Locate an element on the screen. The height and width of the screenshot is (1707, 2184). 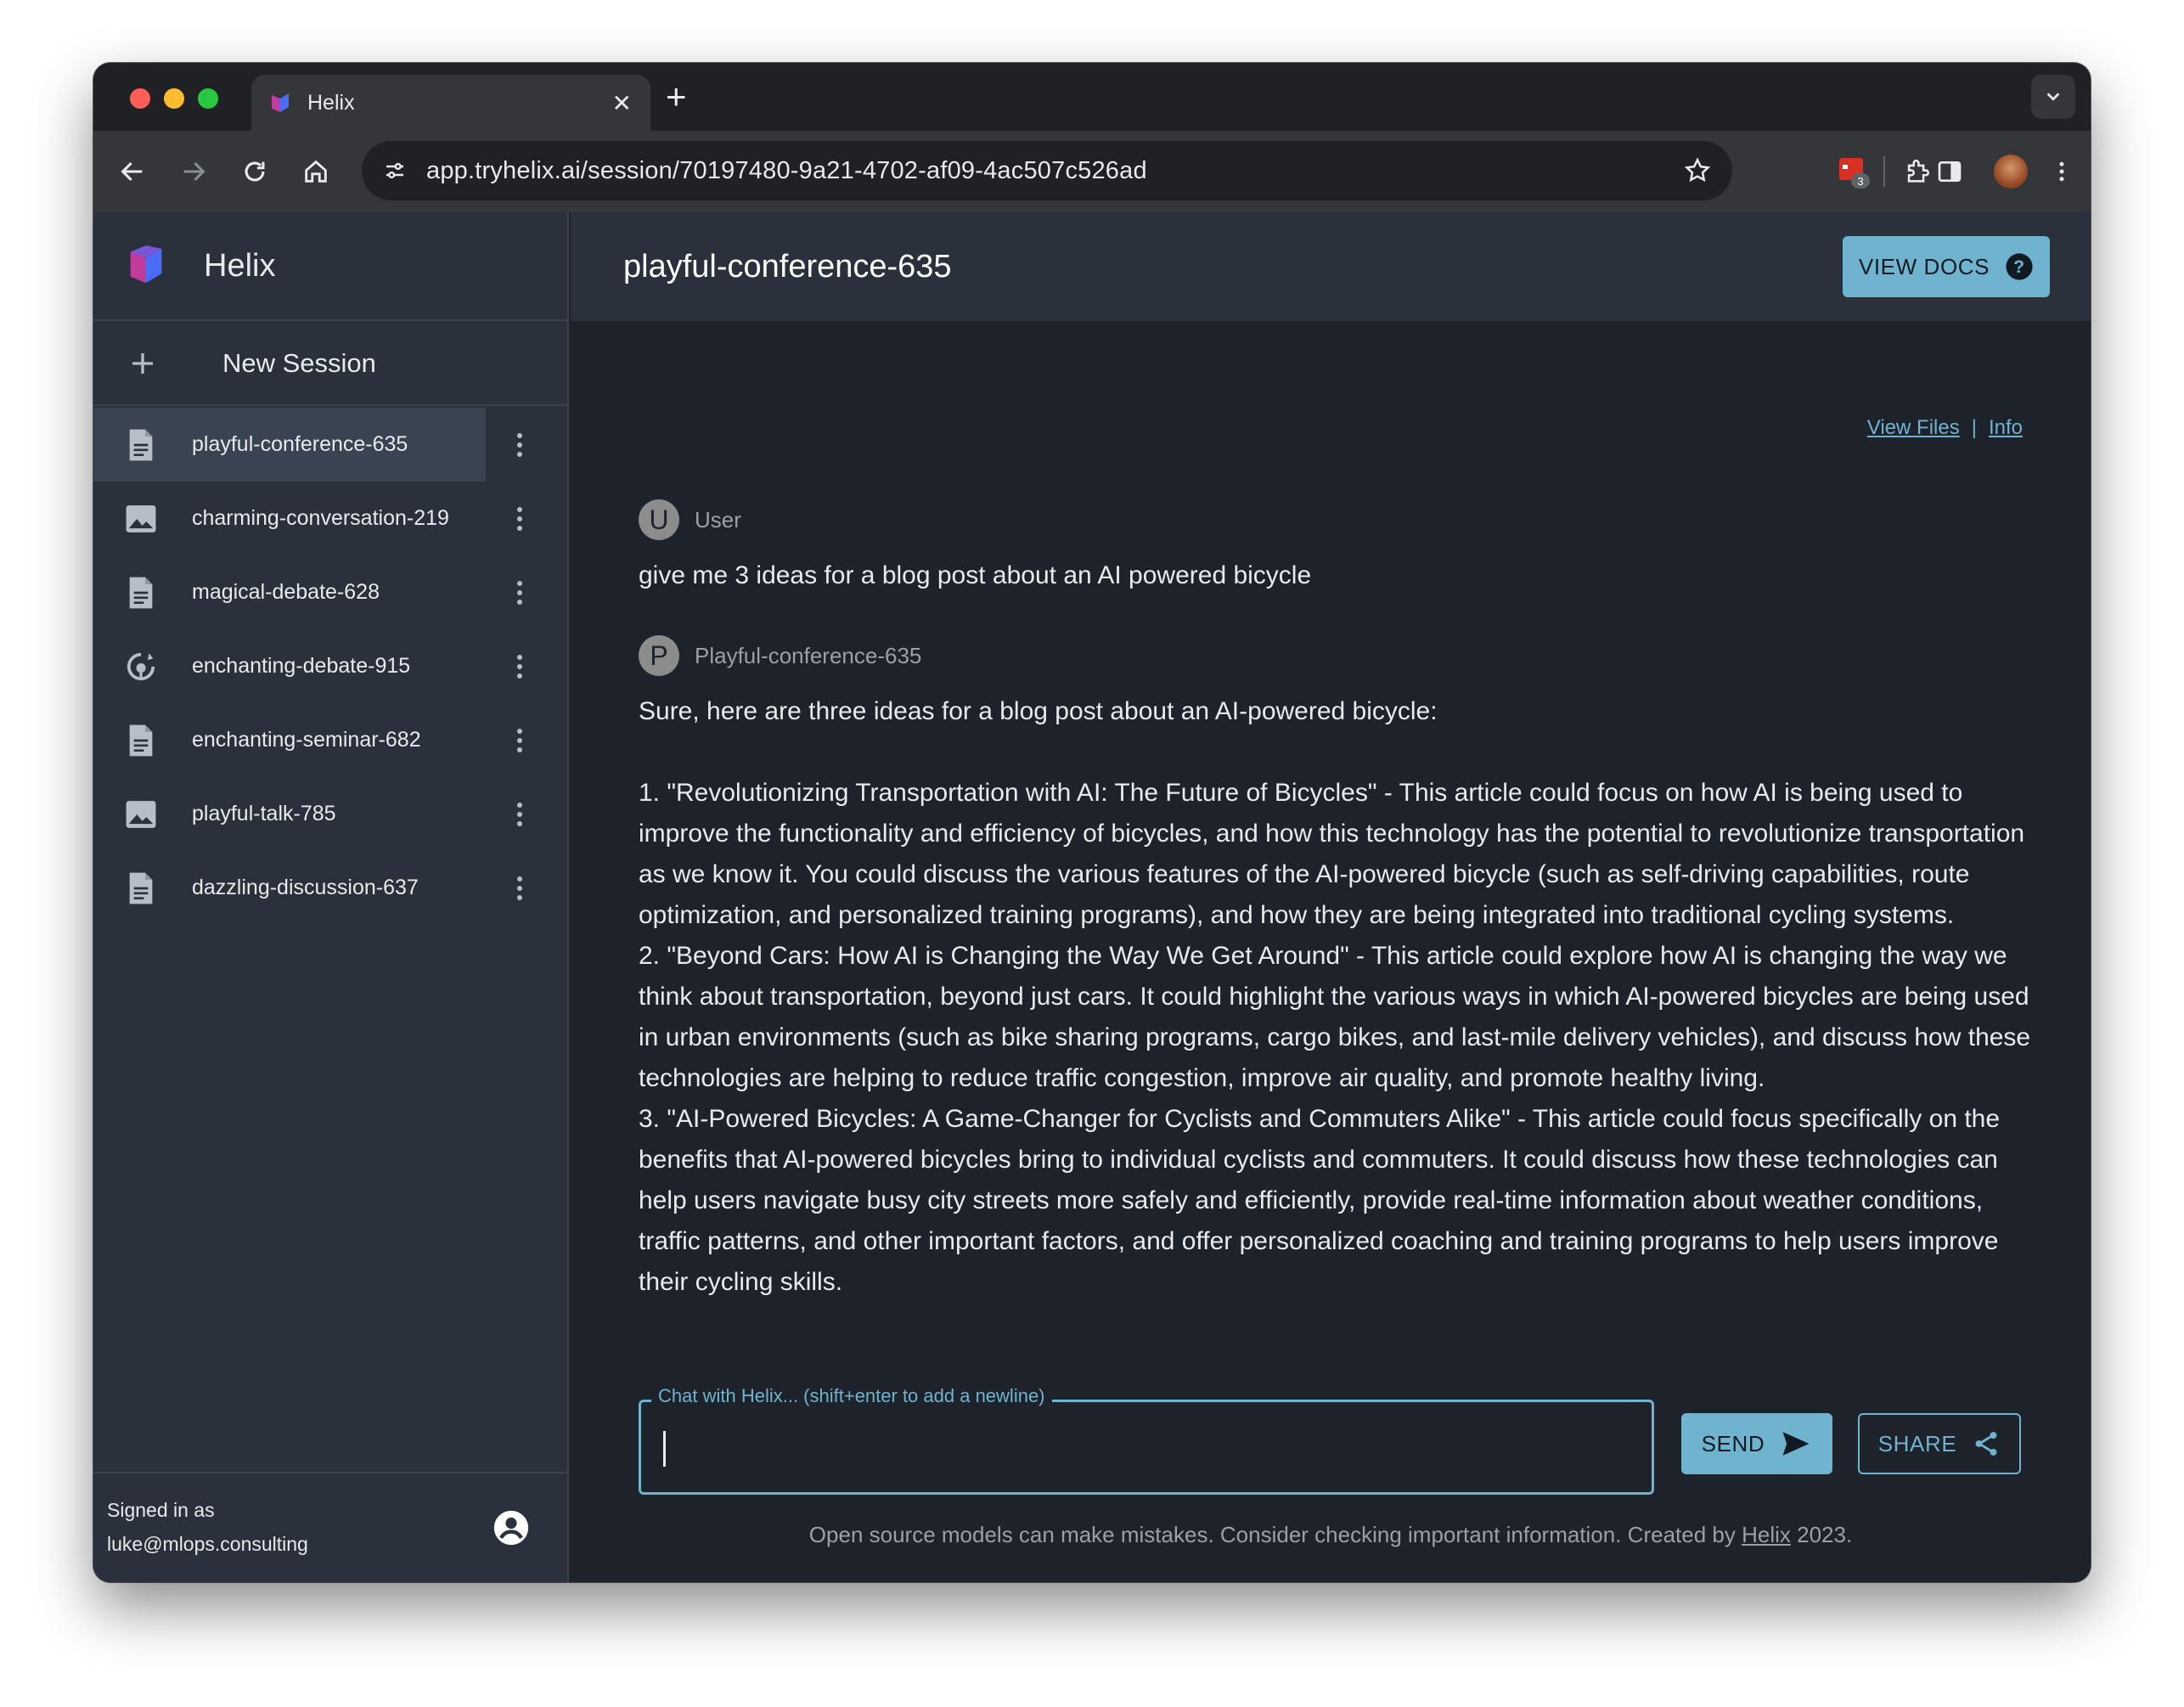
profile-avatar is located at coordinates (2011, 172).